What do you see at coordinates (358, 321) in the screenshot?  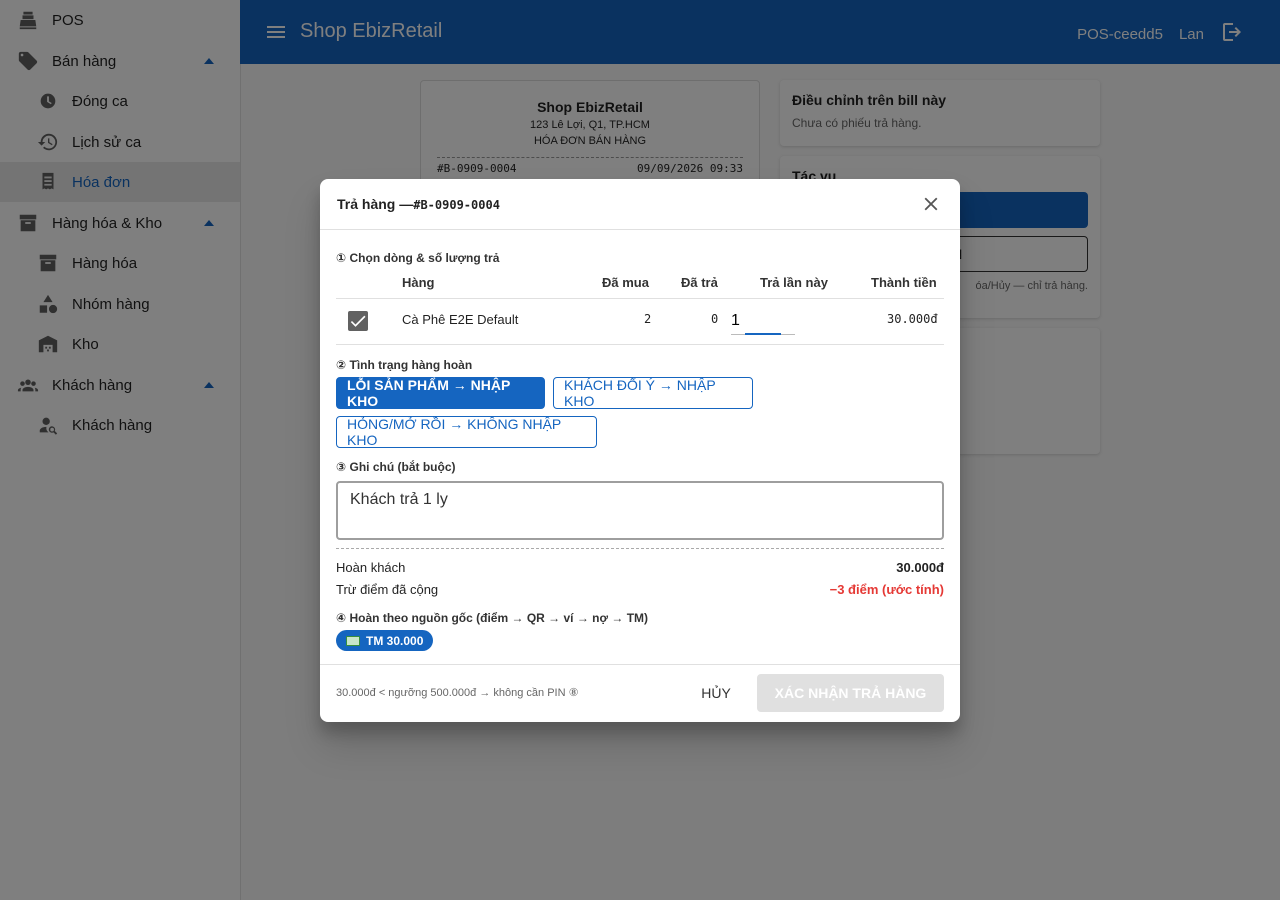 I see `row-checkbox` at bounding box center [358, 321].